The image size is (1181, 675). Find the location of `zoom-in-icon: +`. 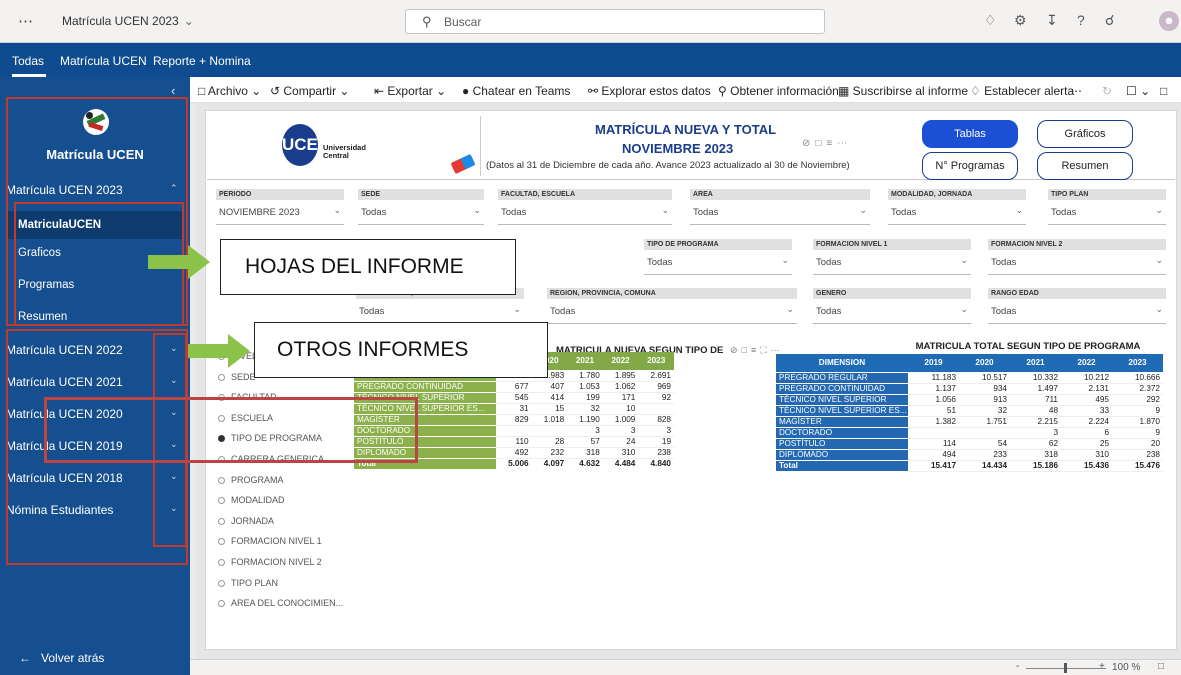

zoom-in-icon: + is located at coordinates (1102, 666).